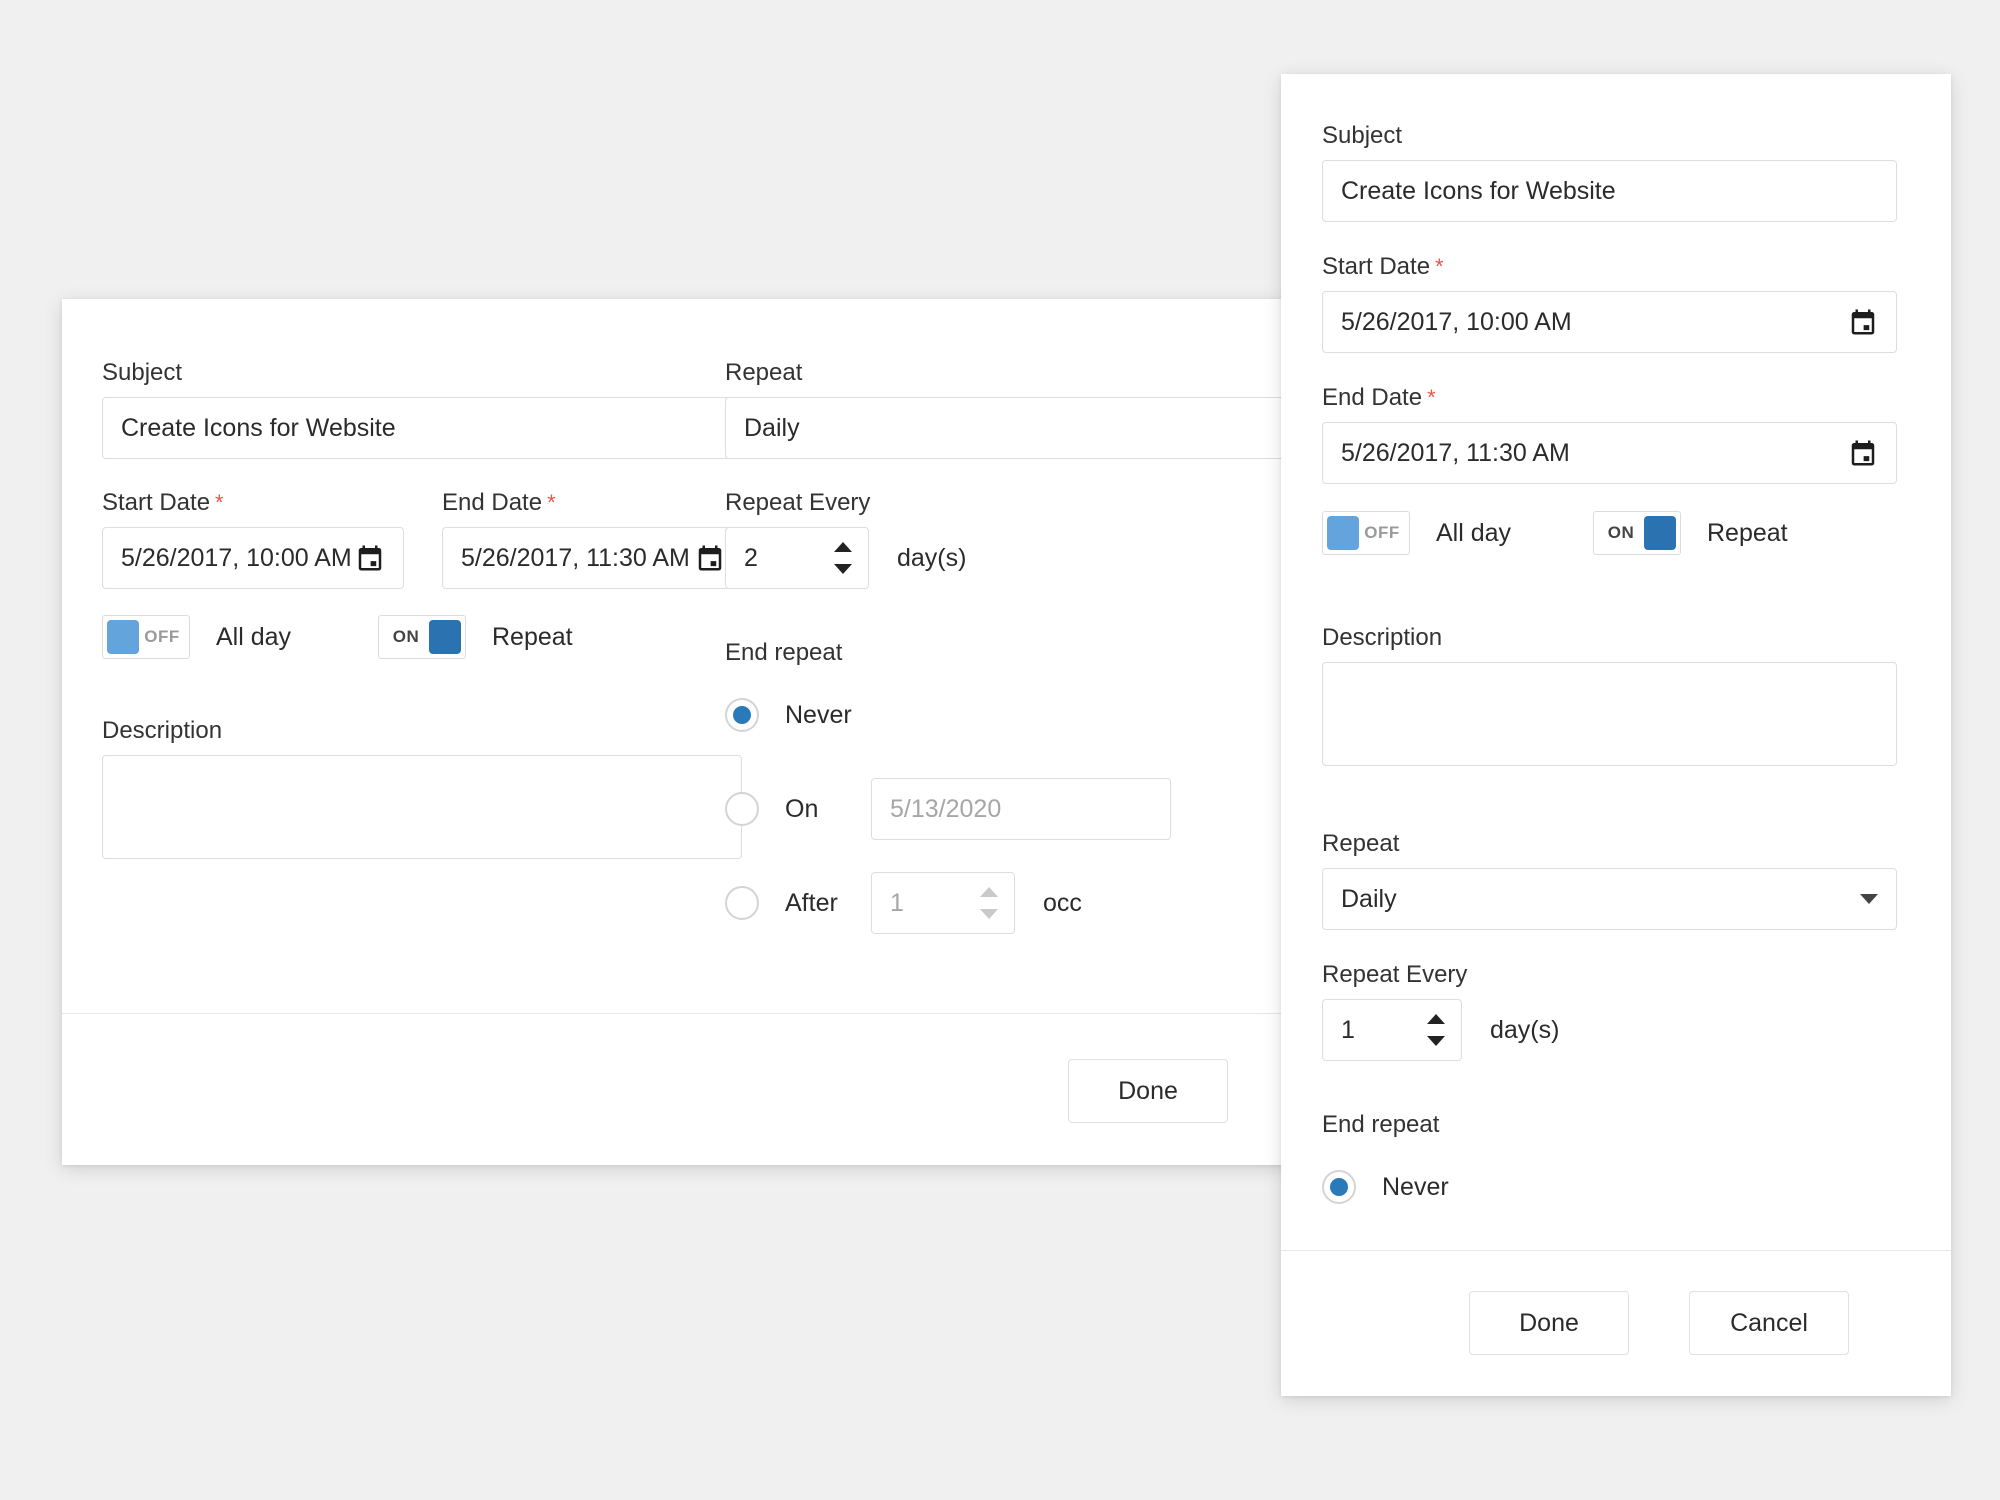 This screenshot has width=2000, height=1500. What do you see at coordinates (1021, 809) in the screenshot?
I see `back-end-repeat-on-date-input: 5/13/2020` at bounding box center [1021, 809].